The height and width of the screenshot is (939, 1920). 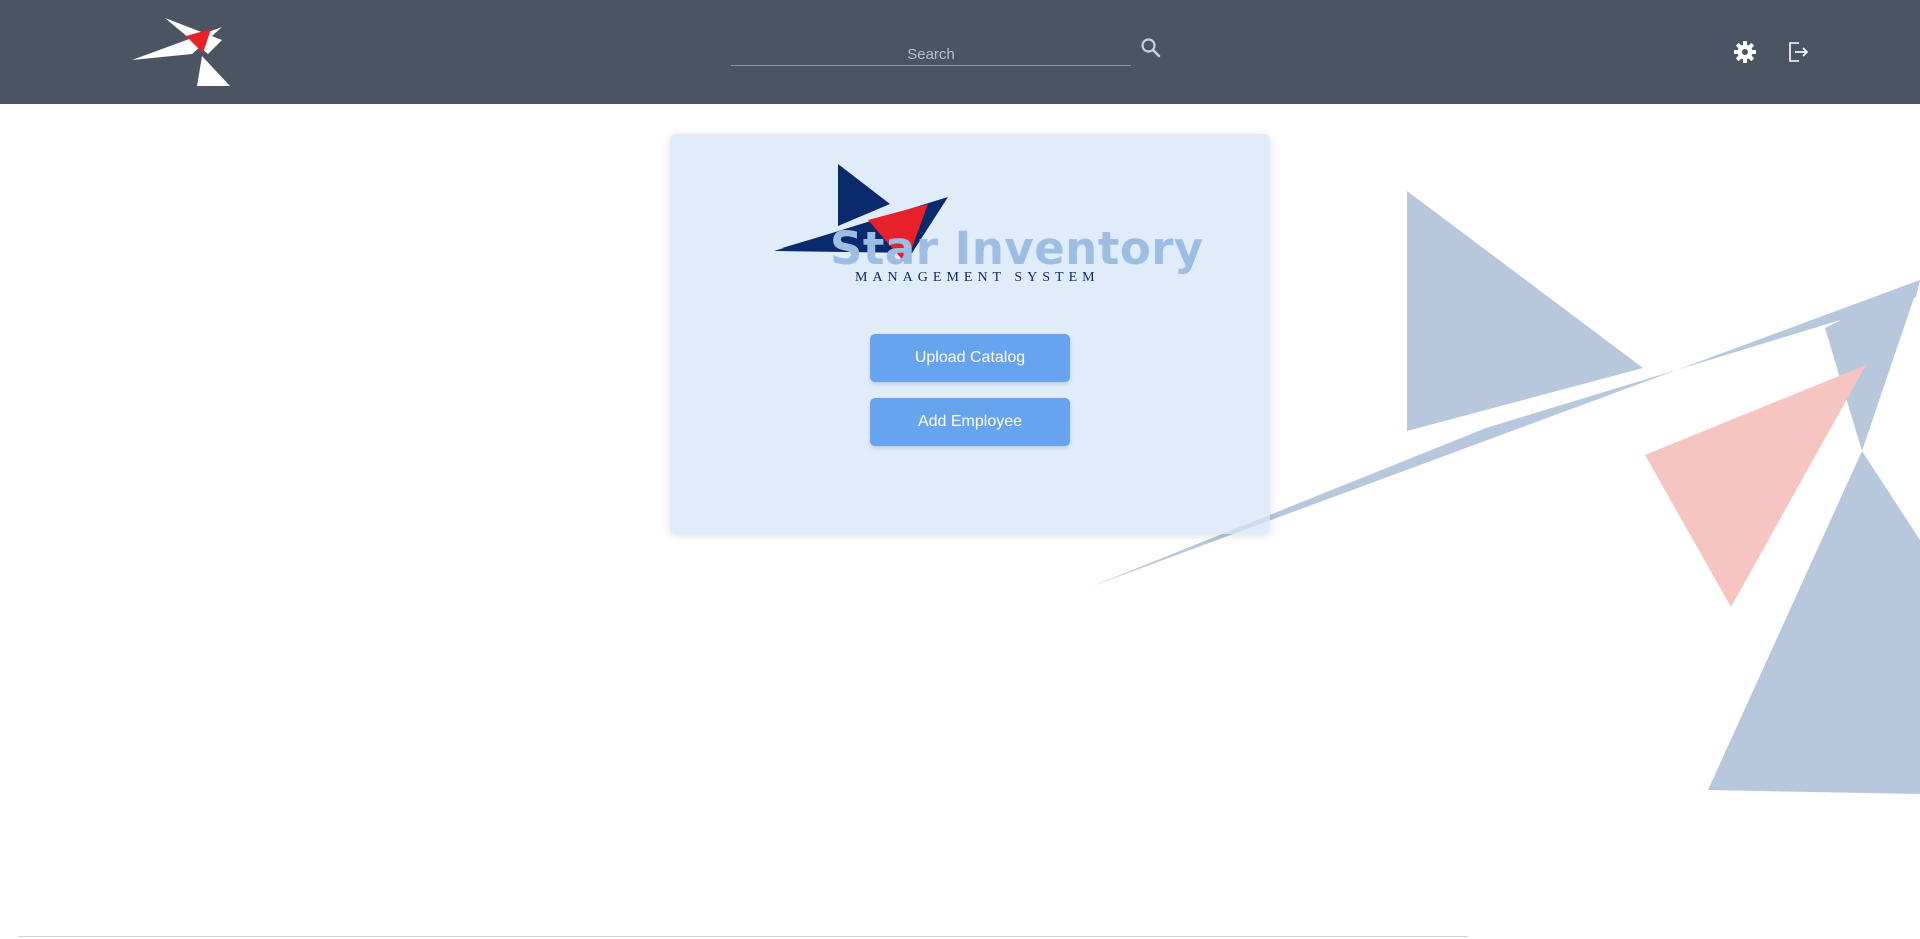 I want to click on logout-icon, so click(x=1798, y=52).